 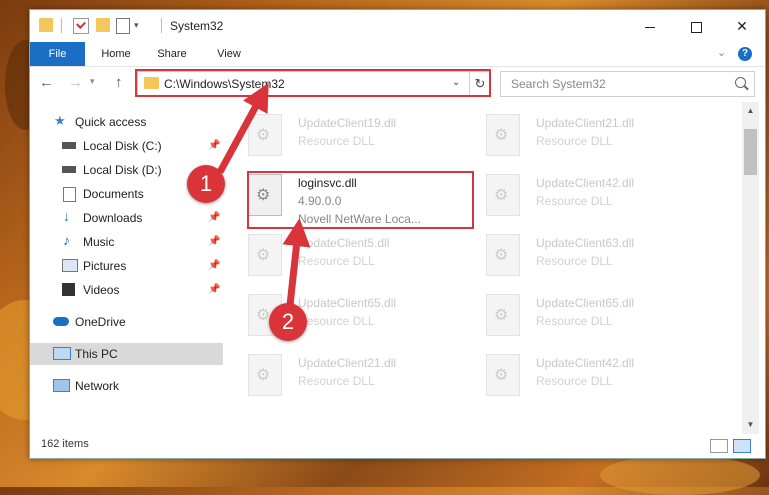 I want to click on tab-share: Share, so click(x=172, y=54).